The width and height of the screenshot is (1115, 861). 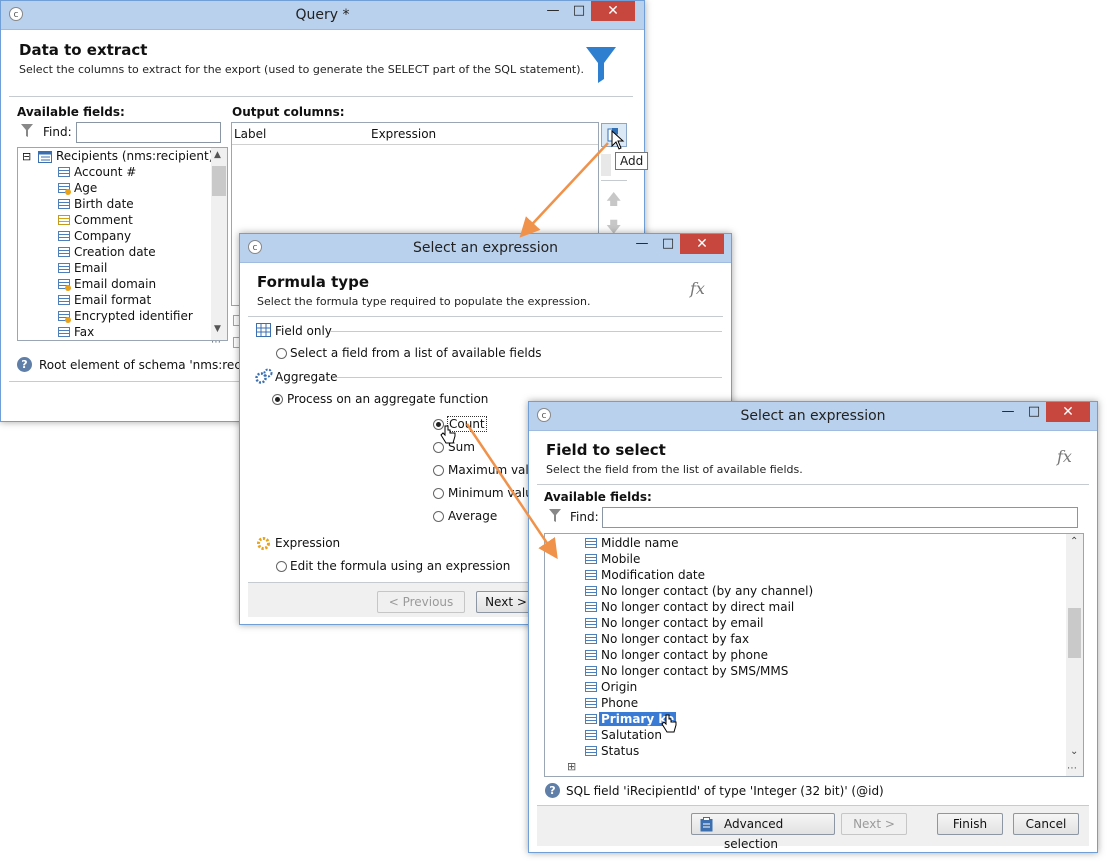 What do you see at coordinates (618, 140) in the screenshot?
I see `pointer-cursor-icon` at bounding box center [618, 140].